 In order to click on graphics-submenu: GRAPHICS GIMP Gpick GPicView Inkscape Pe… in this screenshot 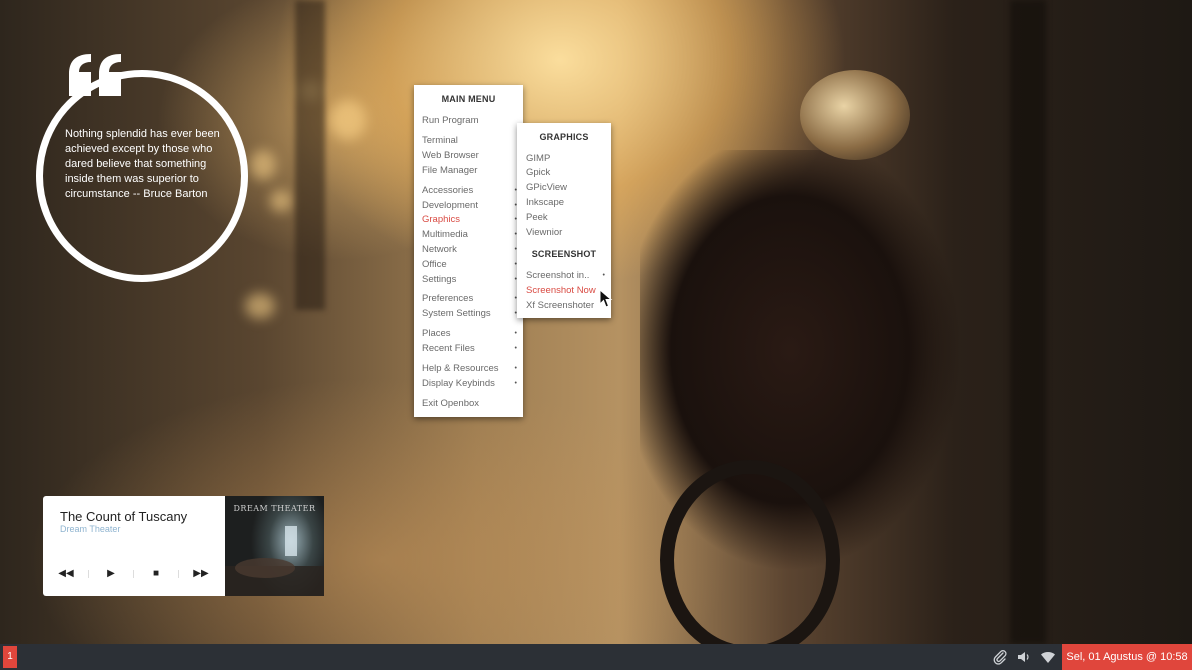, I will do `click(564, 220)`.